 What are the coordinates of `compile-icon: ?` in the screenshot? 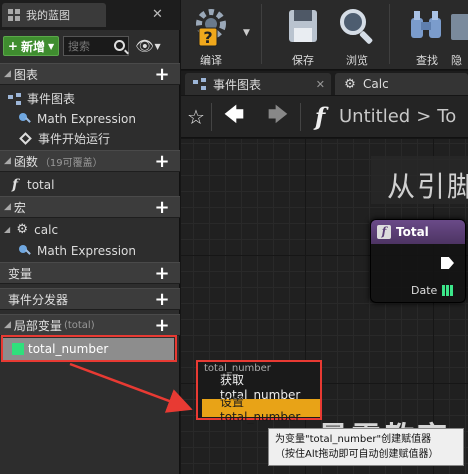 It's located at (211, 28).